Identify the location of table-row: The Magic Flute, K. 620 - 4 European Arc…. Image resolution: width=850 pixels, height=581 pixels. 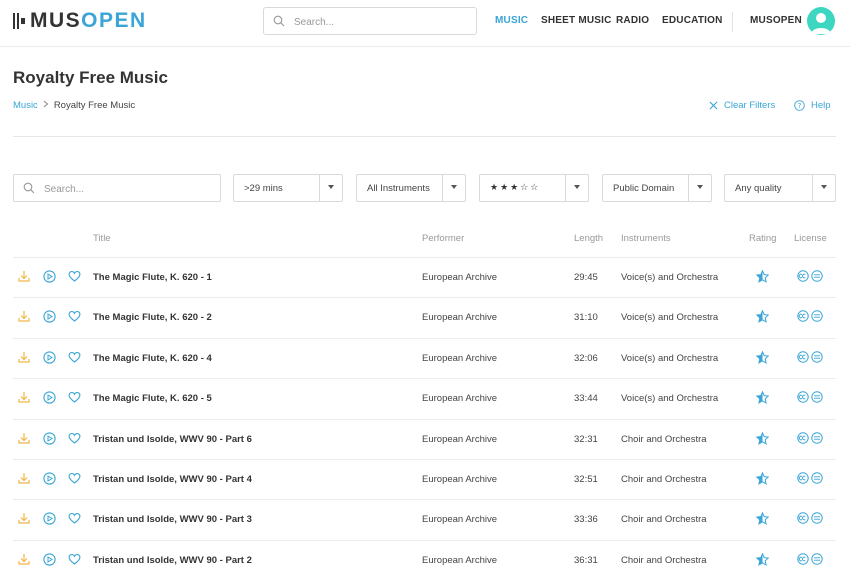
(424, 358).